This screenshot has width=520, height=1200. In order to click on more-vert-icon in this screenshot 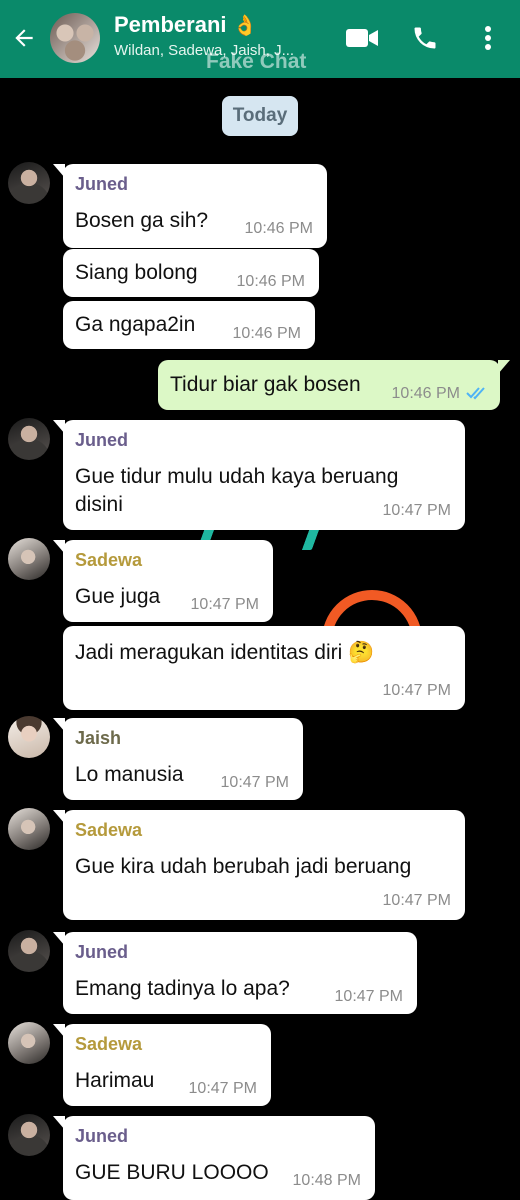, I will do `click(488, 38)`.